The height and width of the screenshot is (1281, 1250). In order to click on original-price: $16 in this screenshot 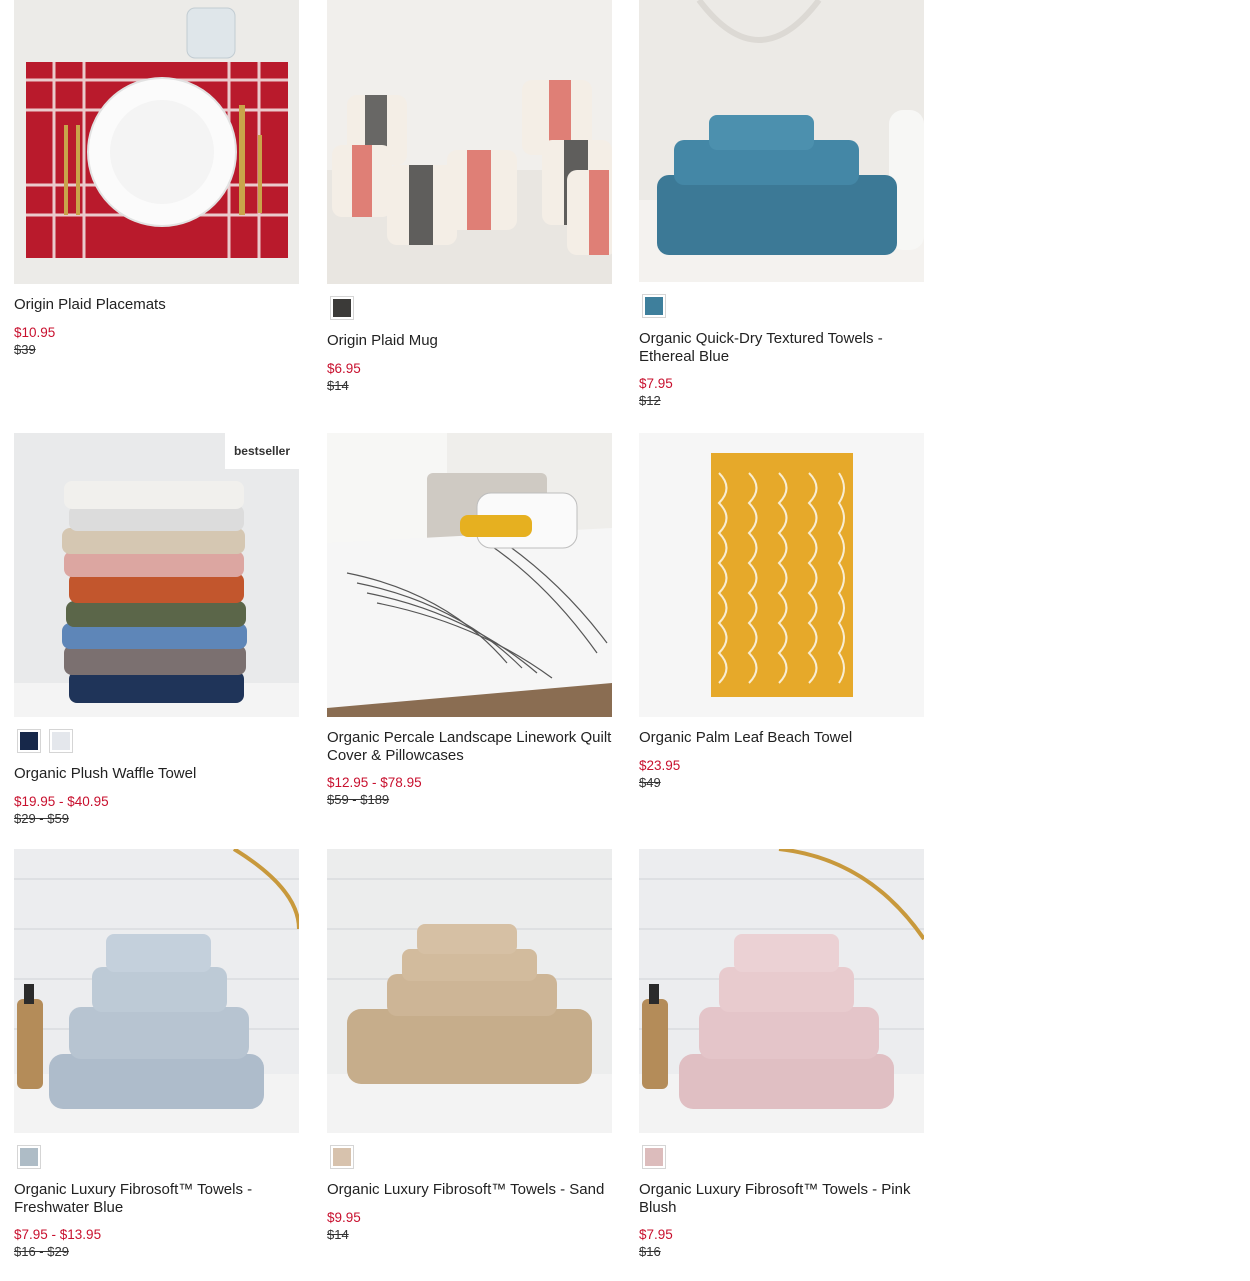, I will do `click(650, 1251)`.